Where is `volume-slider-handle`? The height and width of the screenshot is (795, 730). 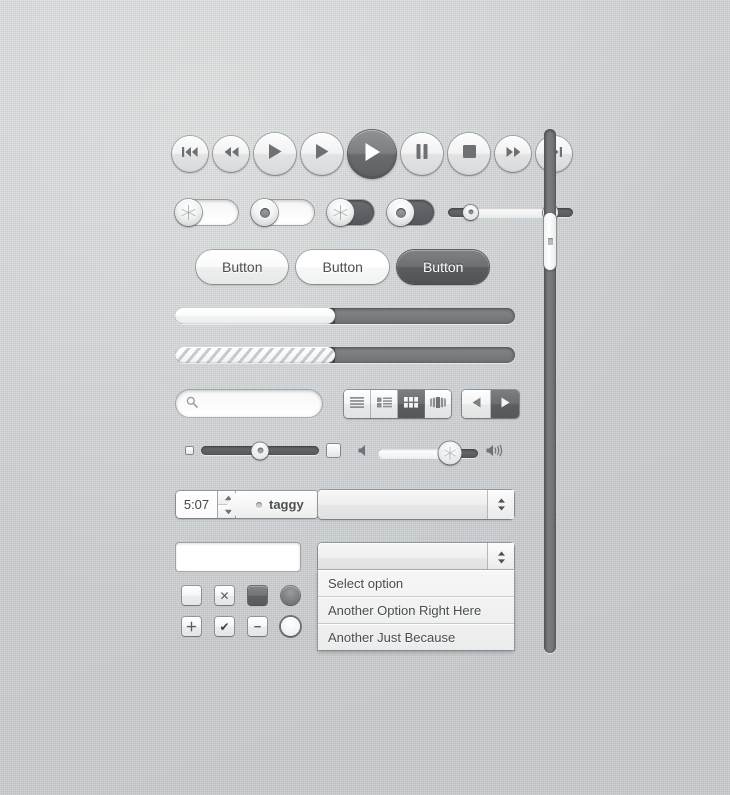 volume-slider-handle is located at coordinates (450, 453).